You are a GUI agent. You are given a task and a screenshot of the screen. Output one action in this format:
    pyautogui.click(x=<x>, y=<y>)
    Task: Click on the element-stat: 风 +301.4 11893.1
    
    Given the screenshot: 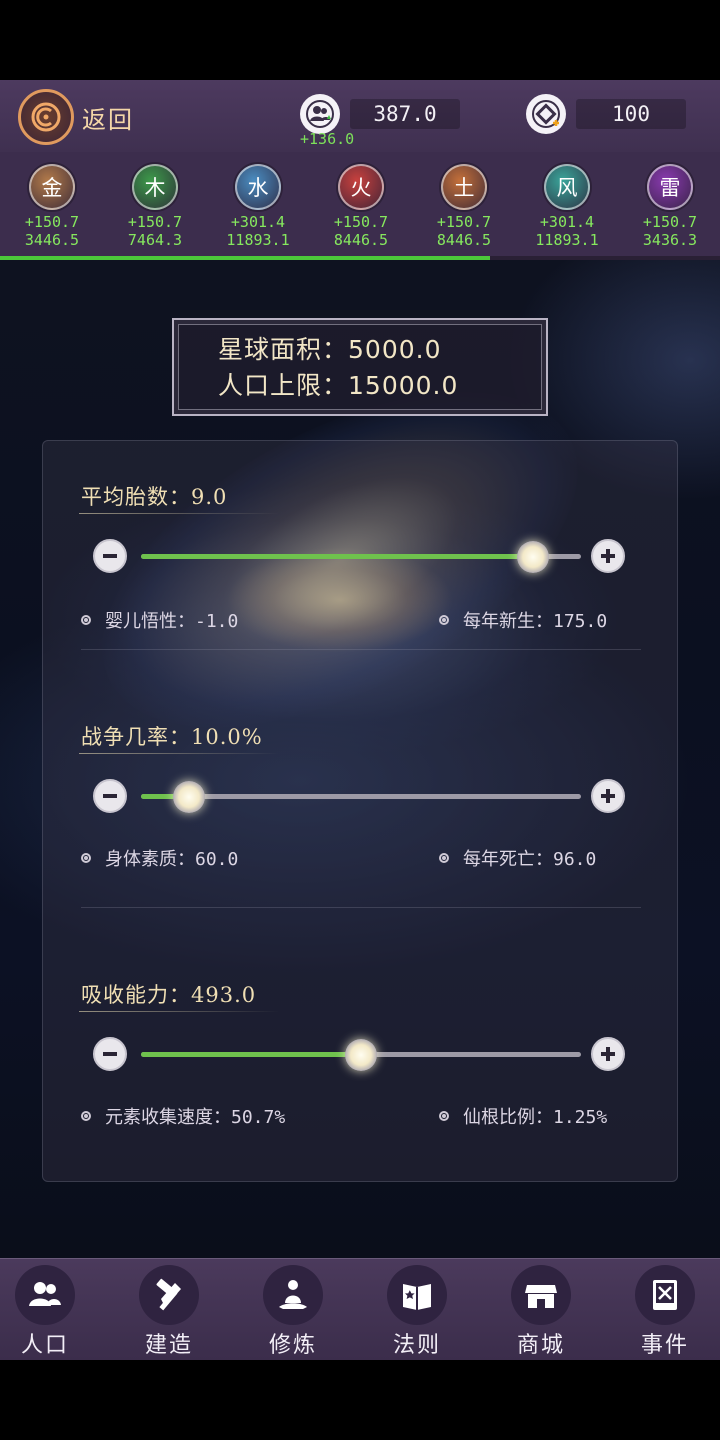 What is the action you would take?
    pyautogui.click(x=567, y=206)
    